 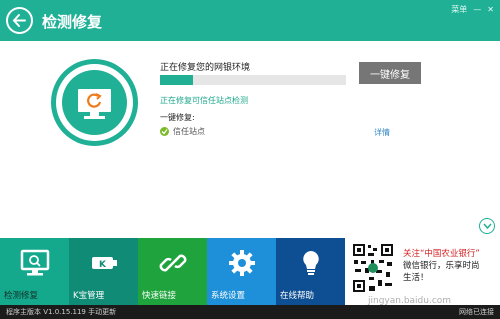 I want to click on network-status: 网络已连接, so click(x=476, y=312).